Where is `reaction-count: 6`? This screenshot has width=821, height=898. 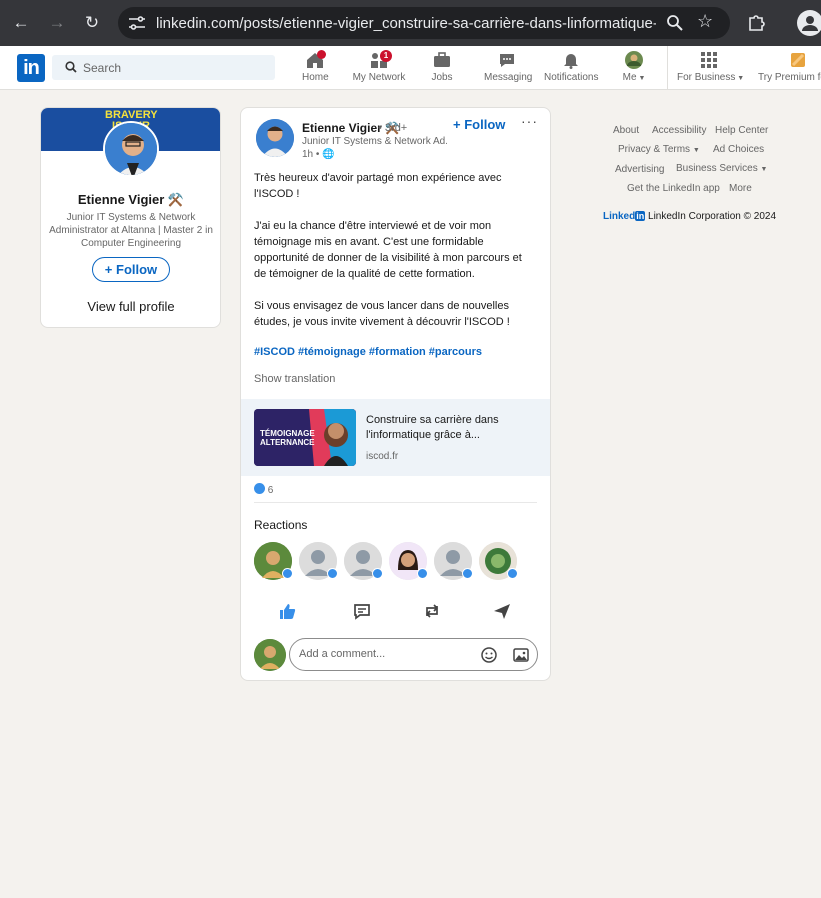 reaction-count: 6 is located at coordinates (270, 490).